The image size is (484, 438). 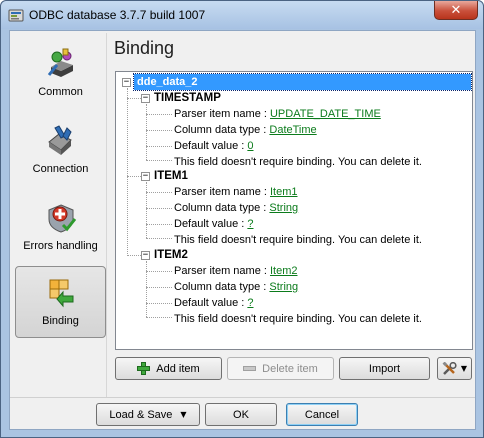 I want to click on add-item-button: Add item, so click(x=168, y=368).